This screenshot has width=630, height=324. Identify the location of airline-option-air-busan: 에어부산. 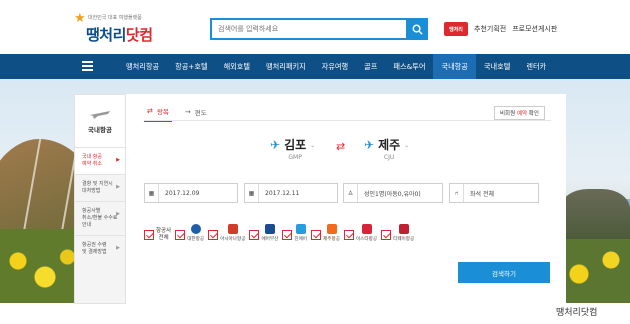
(263, 229).